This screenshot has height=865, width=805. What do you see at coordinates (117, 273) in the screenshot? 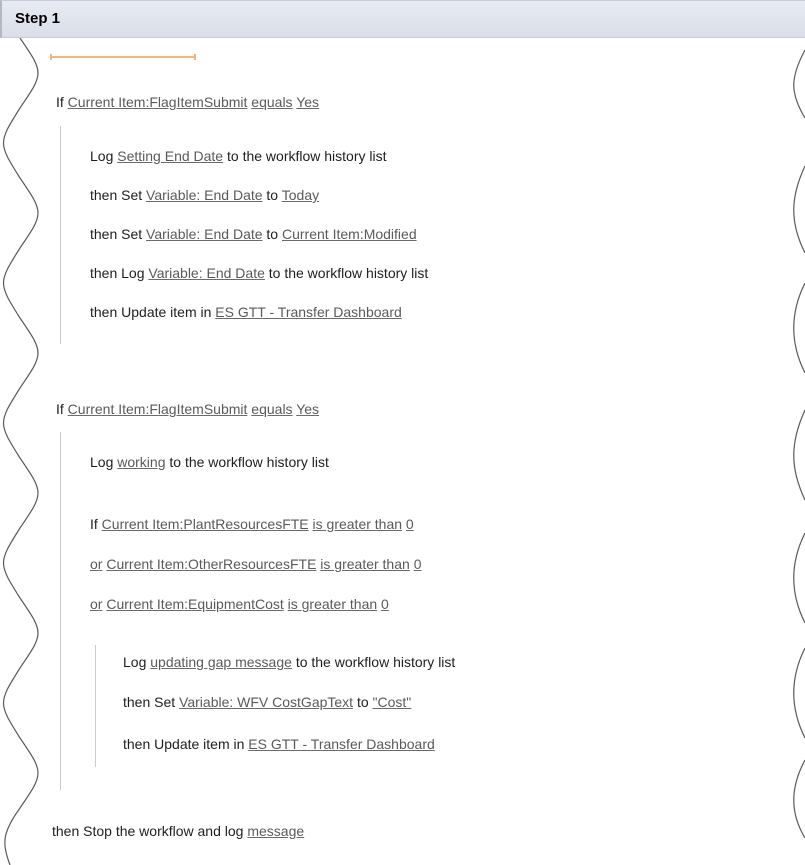
I see `action-verb: then Log` at bounding box center [117, 273].